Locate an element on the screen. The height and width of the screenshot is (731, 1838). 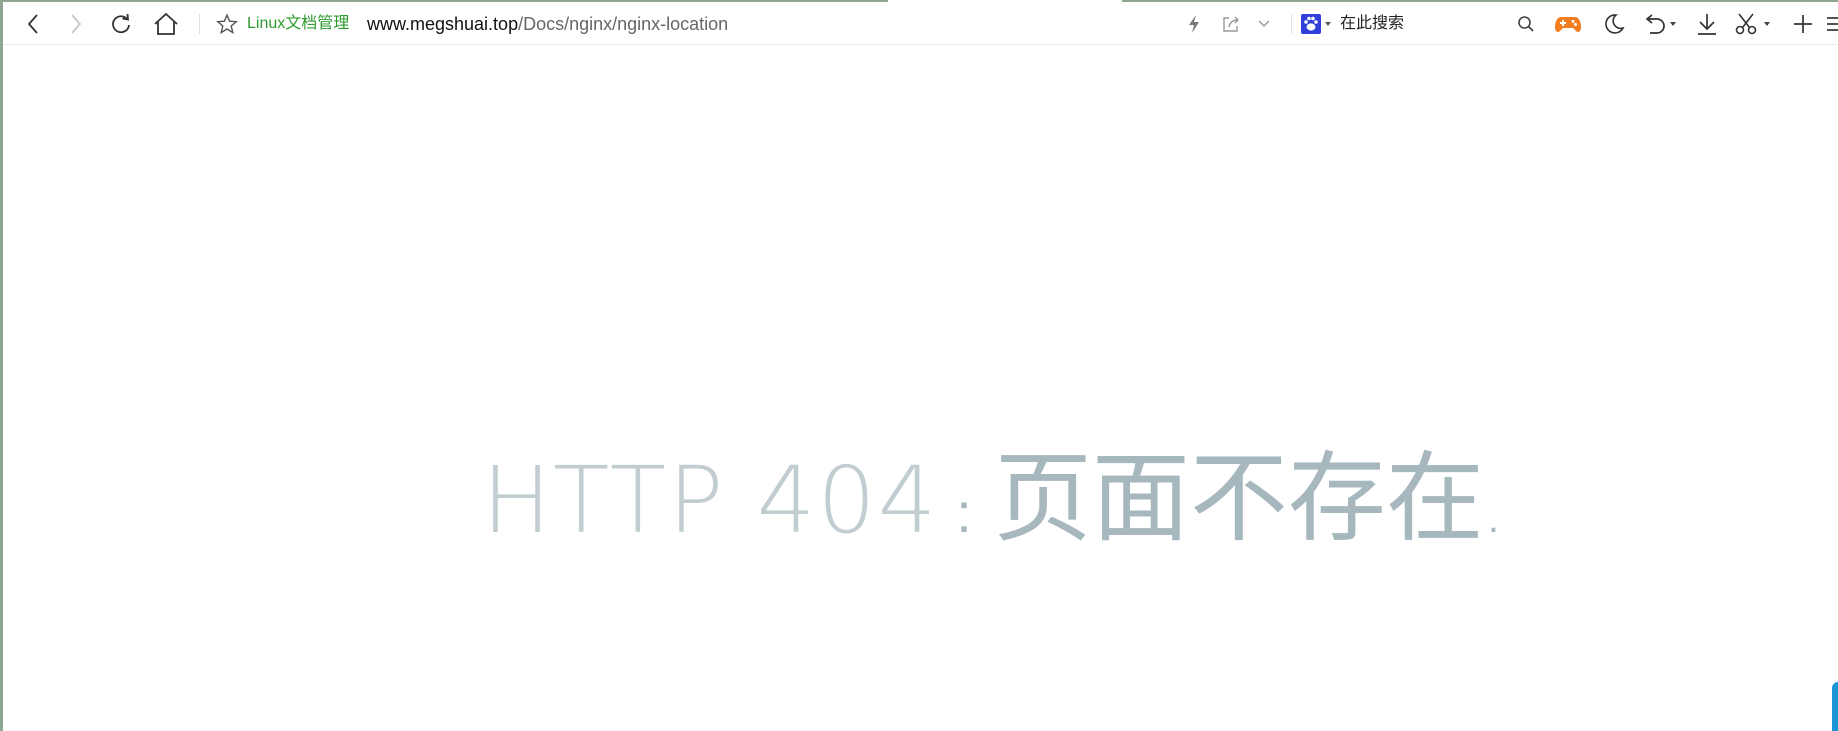
forward-button is located at coordinates (76, 23).